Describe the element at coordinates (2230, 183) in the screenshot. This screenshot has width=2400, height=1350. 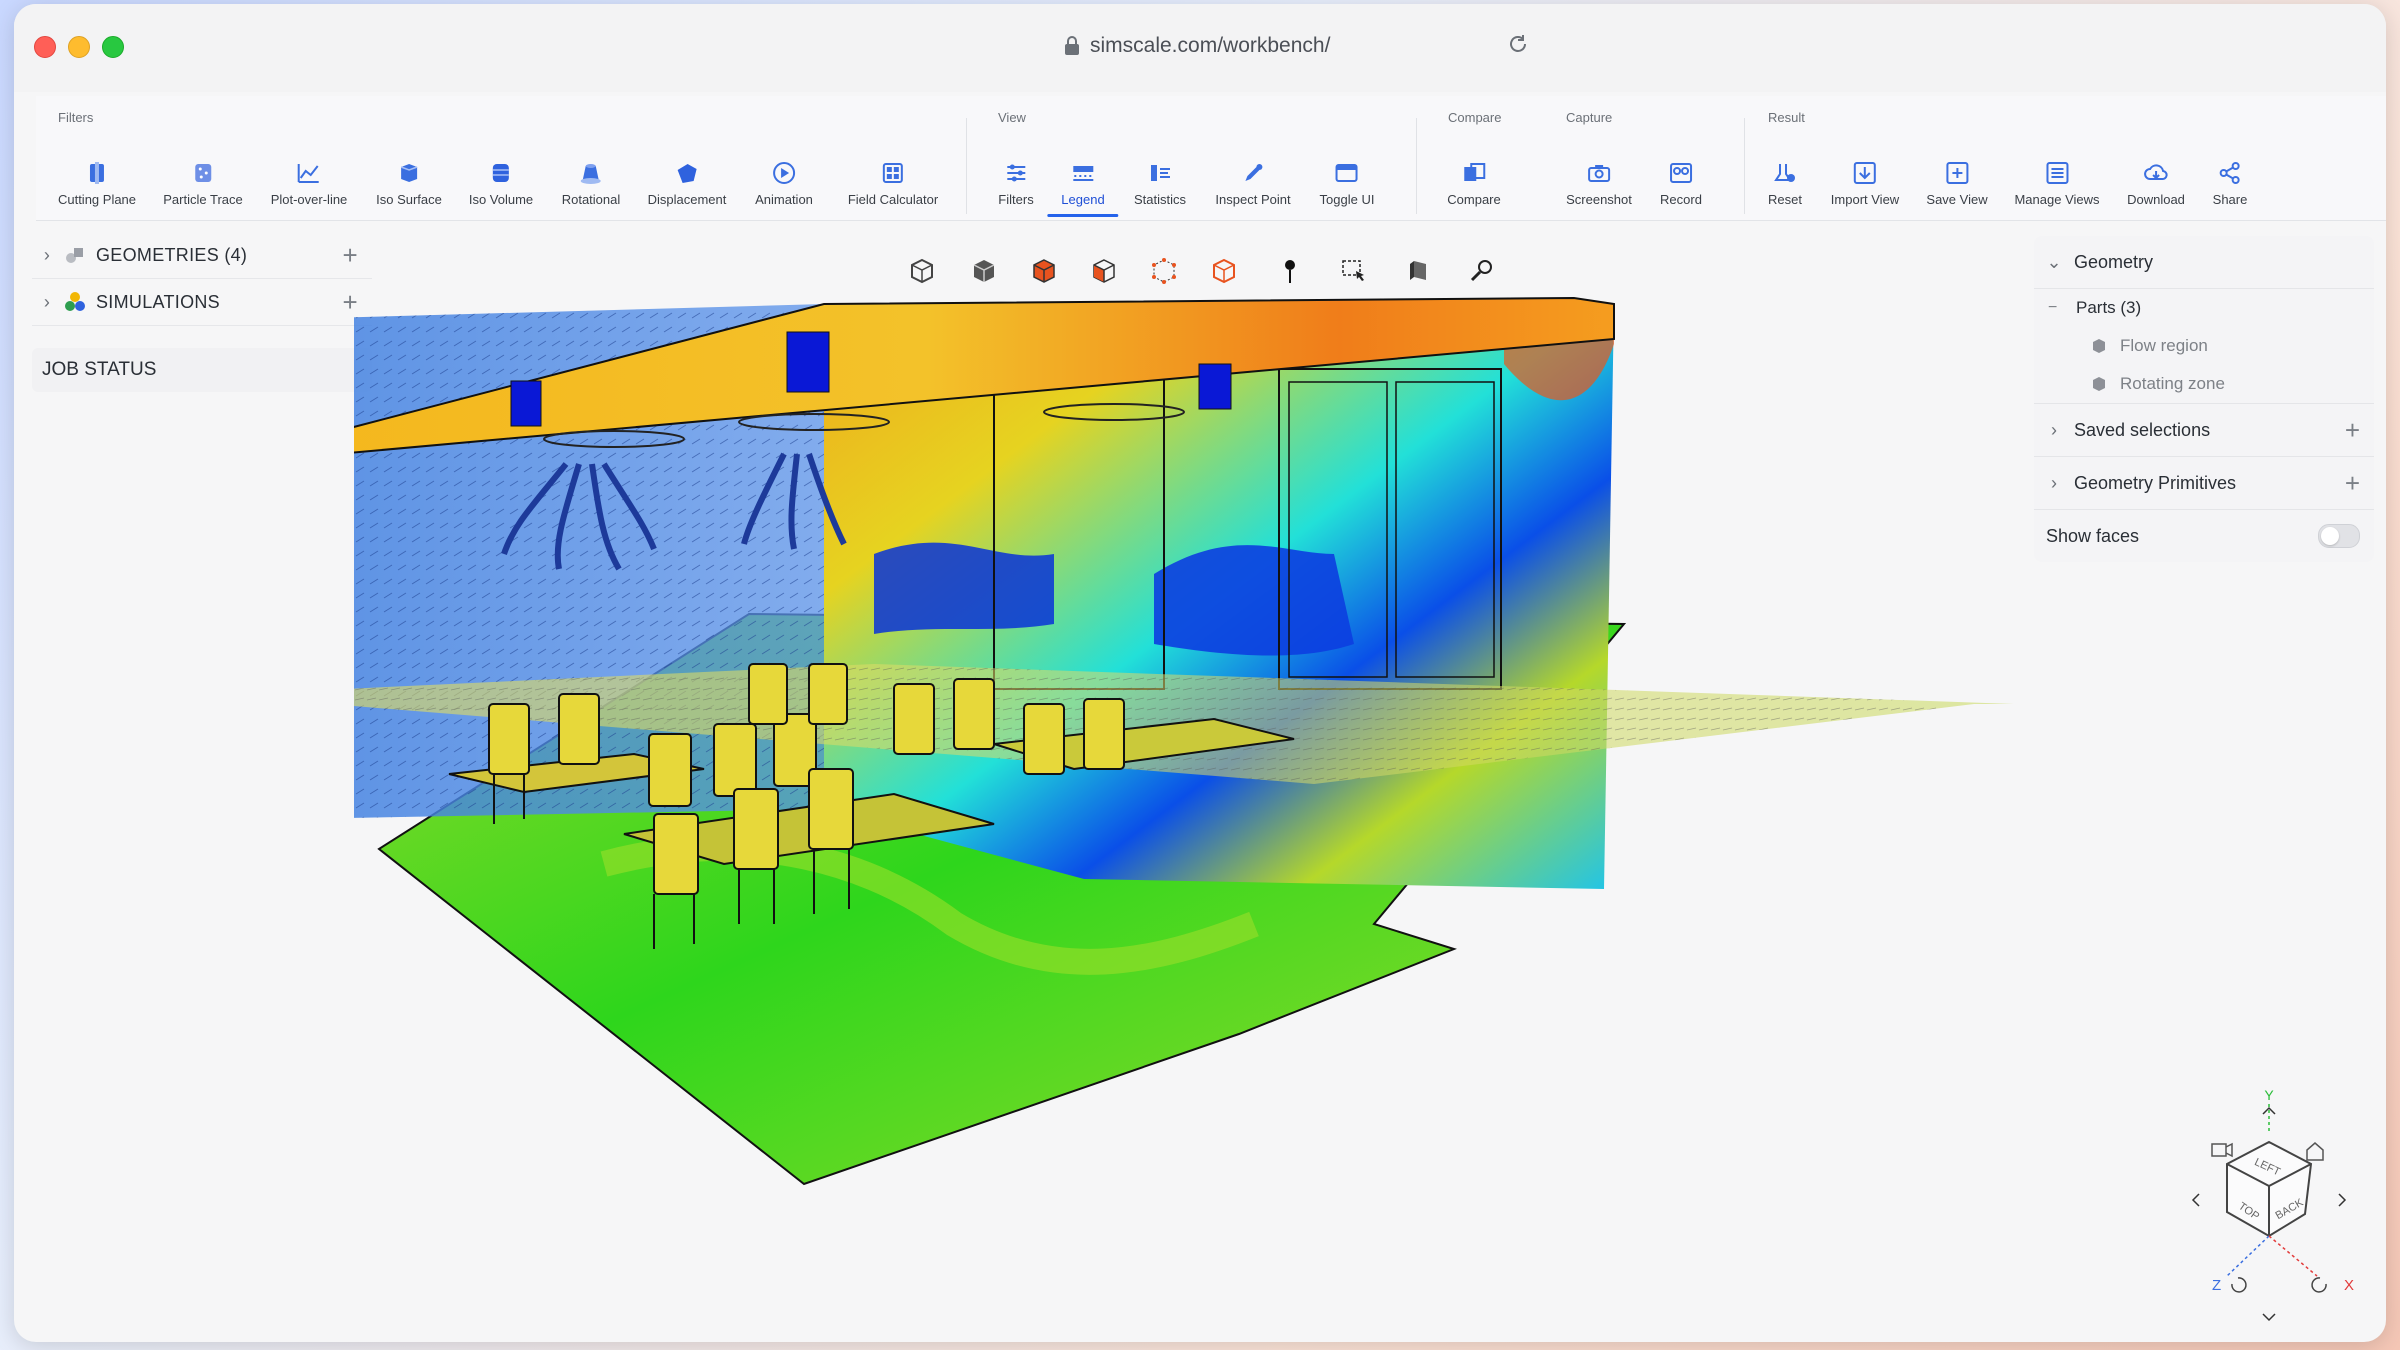
I see `share-tool: Share` at that location.